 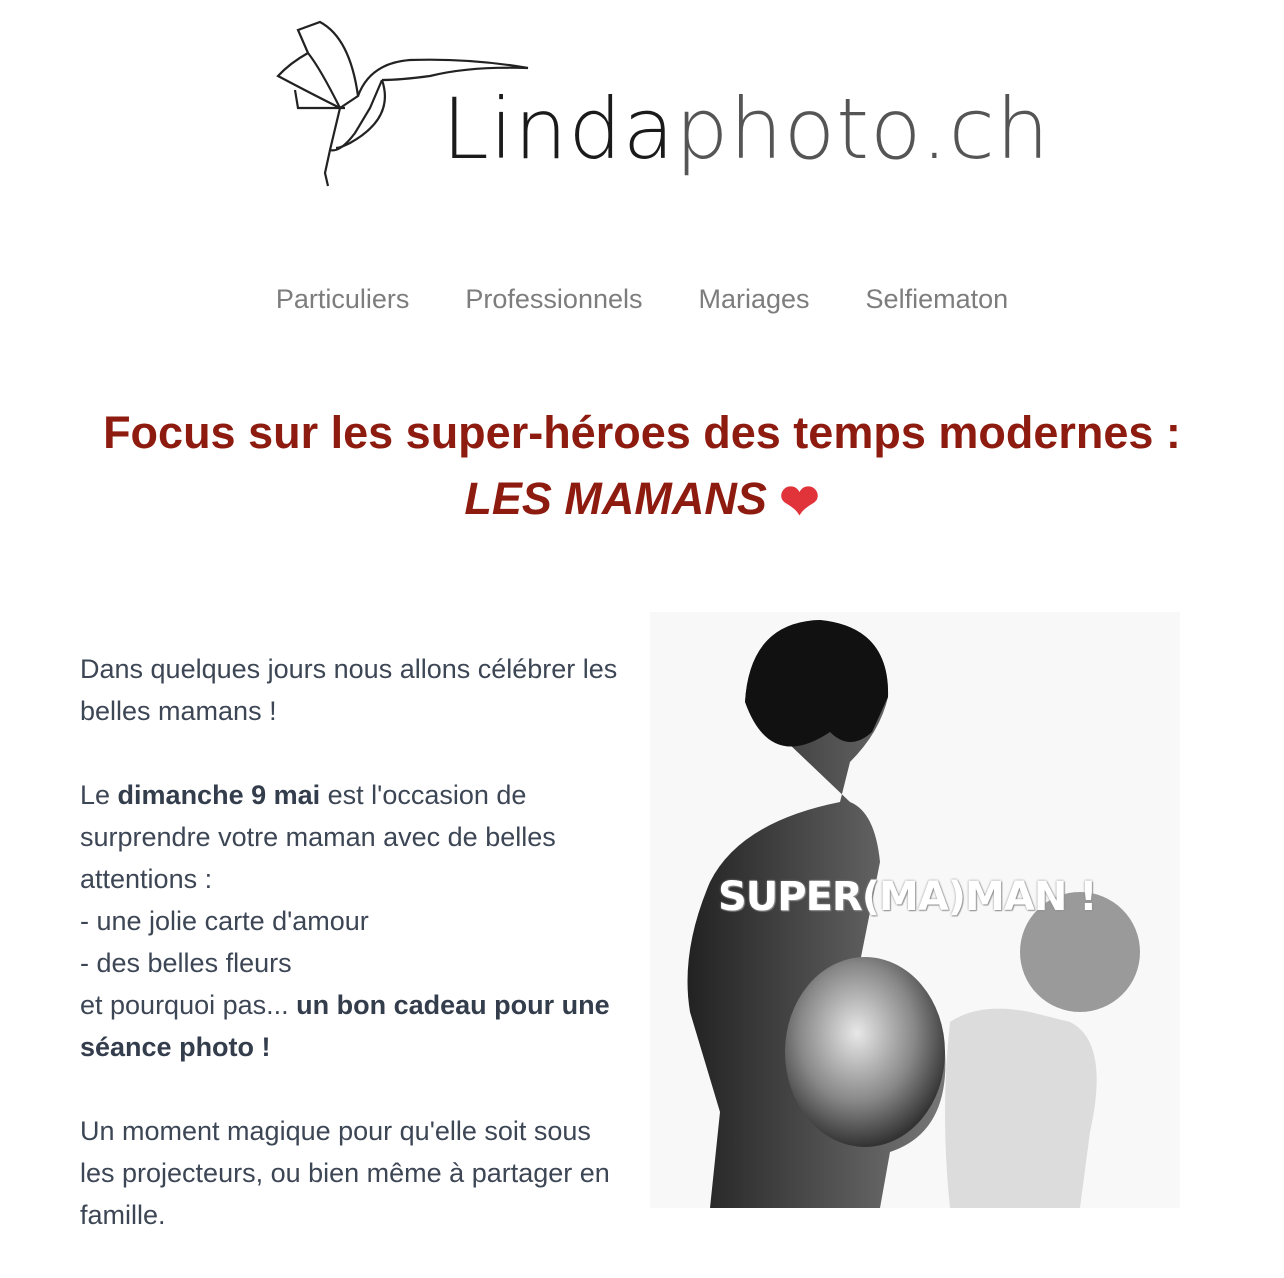 I want to click on logo-text: Lindaphoto.ch, so click(x=746, y=129).